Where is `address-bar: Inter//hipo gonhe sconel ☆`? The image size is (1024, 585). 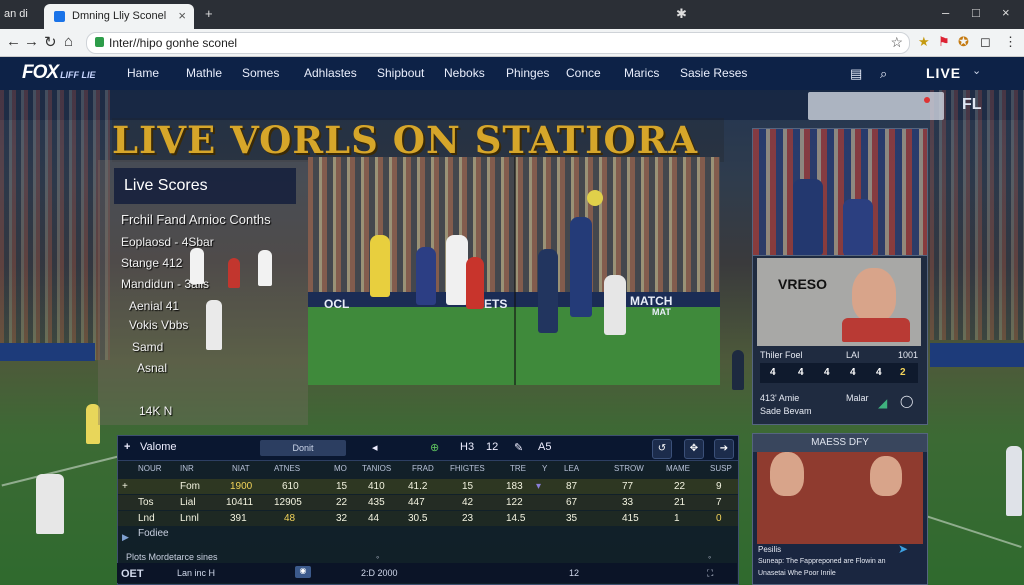 address-bar: Inter//hipo gonhe sconel ☆ is located at coordinates (498, 43).